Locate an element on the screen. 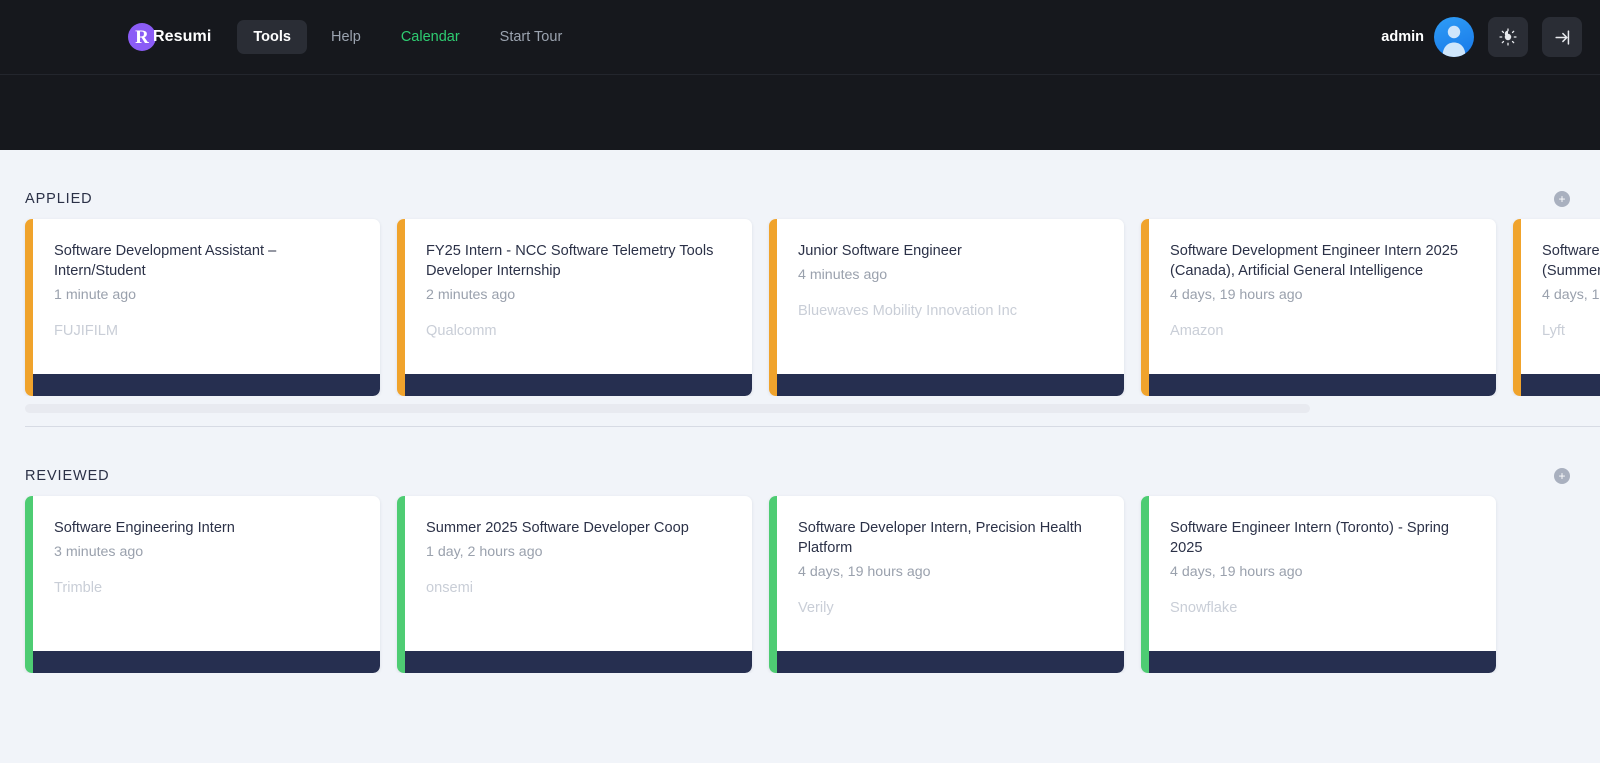  horizontal-scrollbar is located at coordinates (800, 408).